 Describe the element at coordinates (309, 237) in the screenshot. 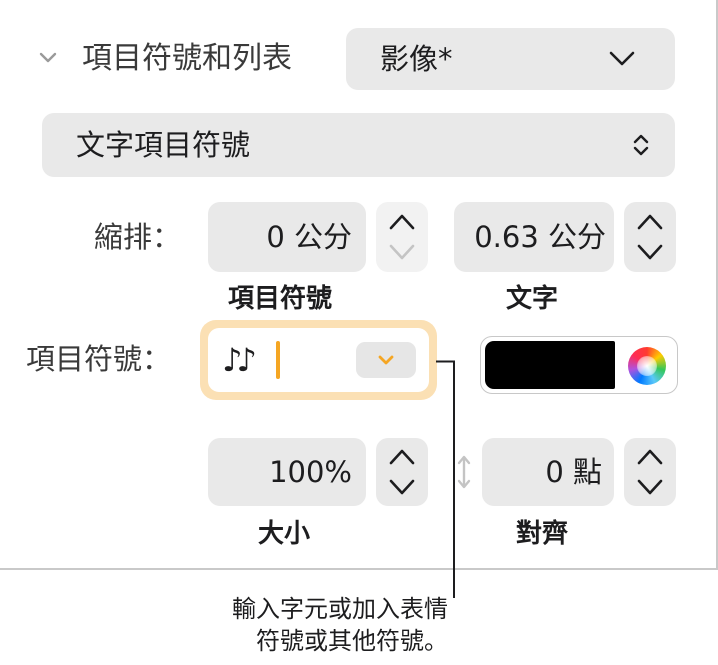

I see `bullet-indent-value: 0 公分` at that location.